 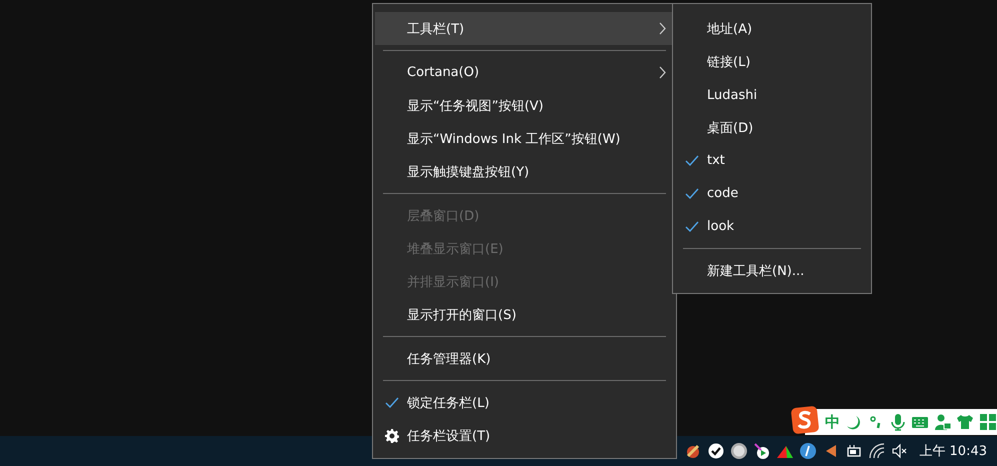 I want to click on menu-item: 锁定任务栏(L), so click(x=524, y=402).